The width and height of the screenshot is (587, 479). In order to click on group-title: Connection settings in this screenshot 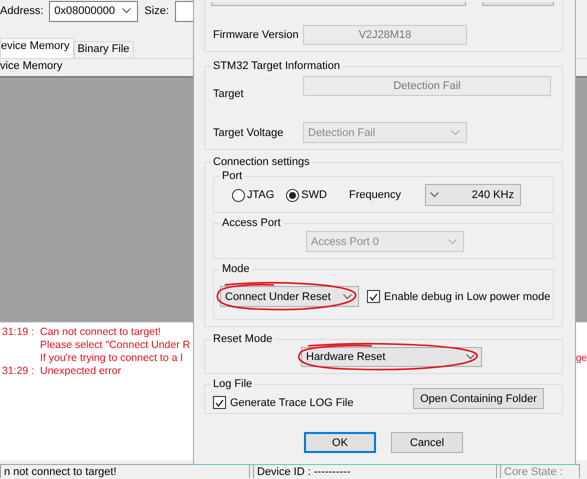, I will do `click(261, 162)`.